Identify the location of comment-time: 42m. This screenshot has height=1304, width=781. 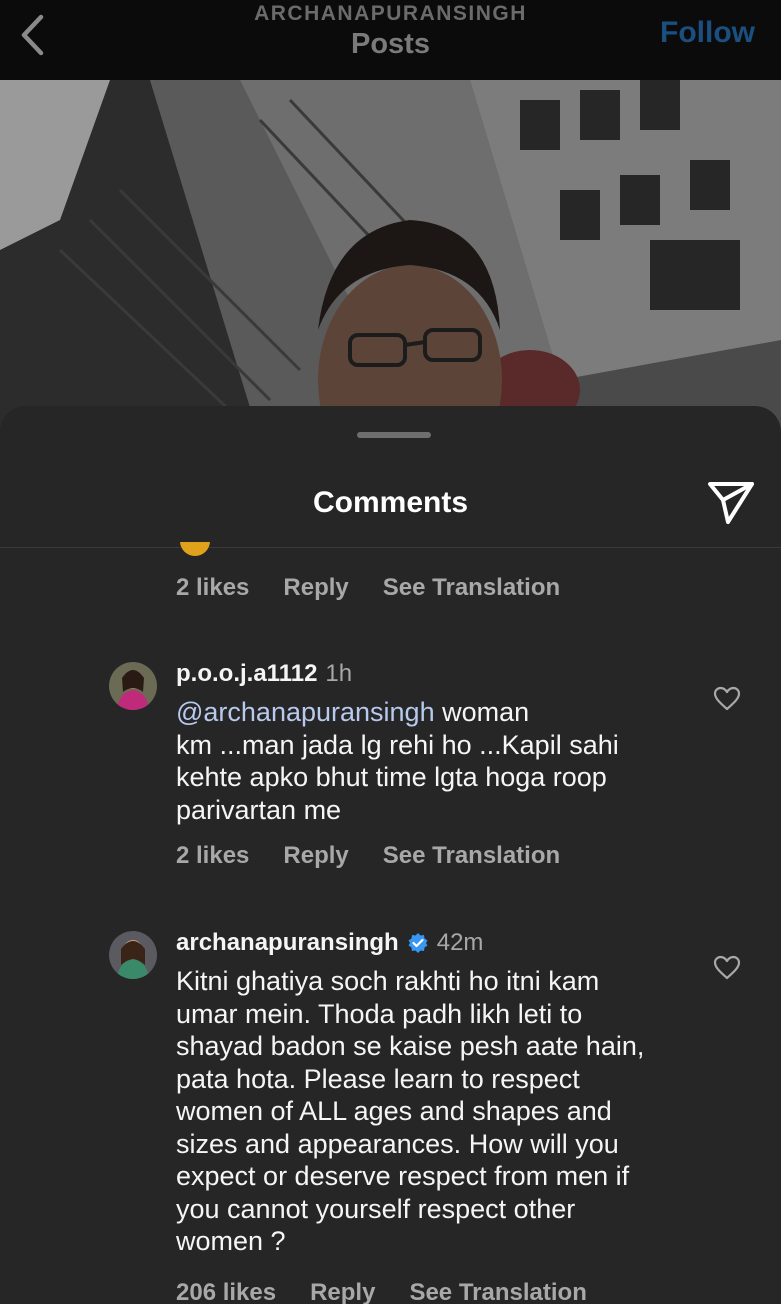
(460, 942).